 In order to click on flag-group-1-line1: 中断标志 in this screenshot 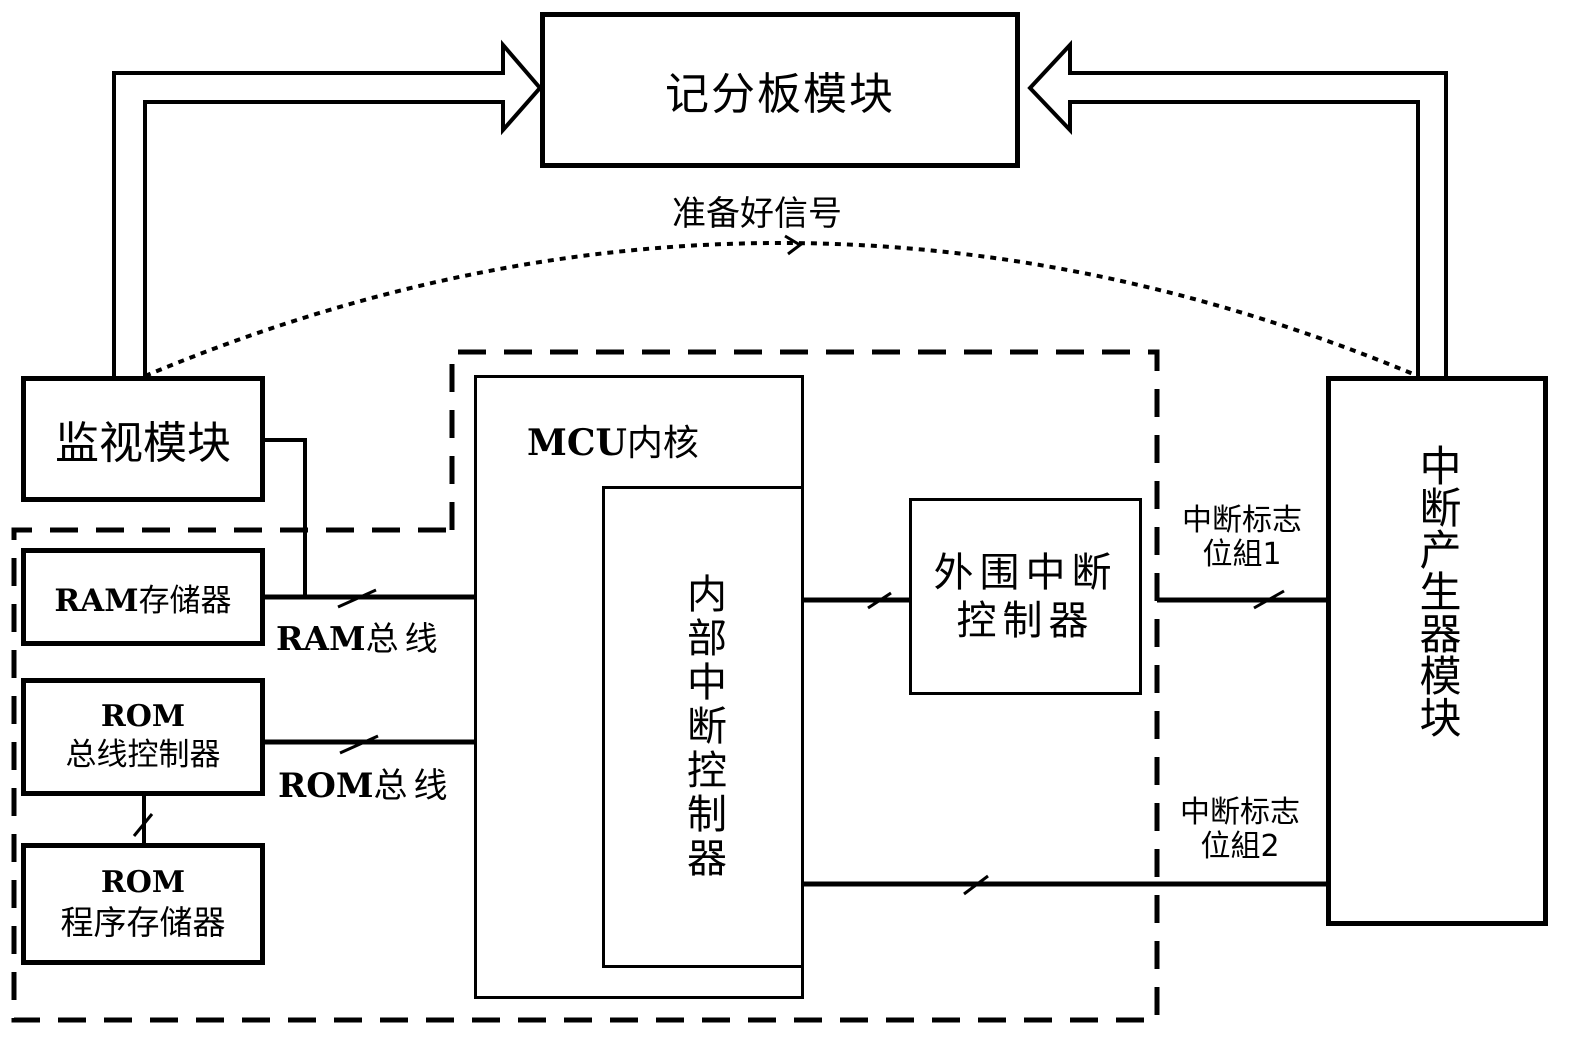, I will do `click(1242, 520)`.